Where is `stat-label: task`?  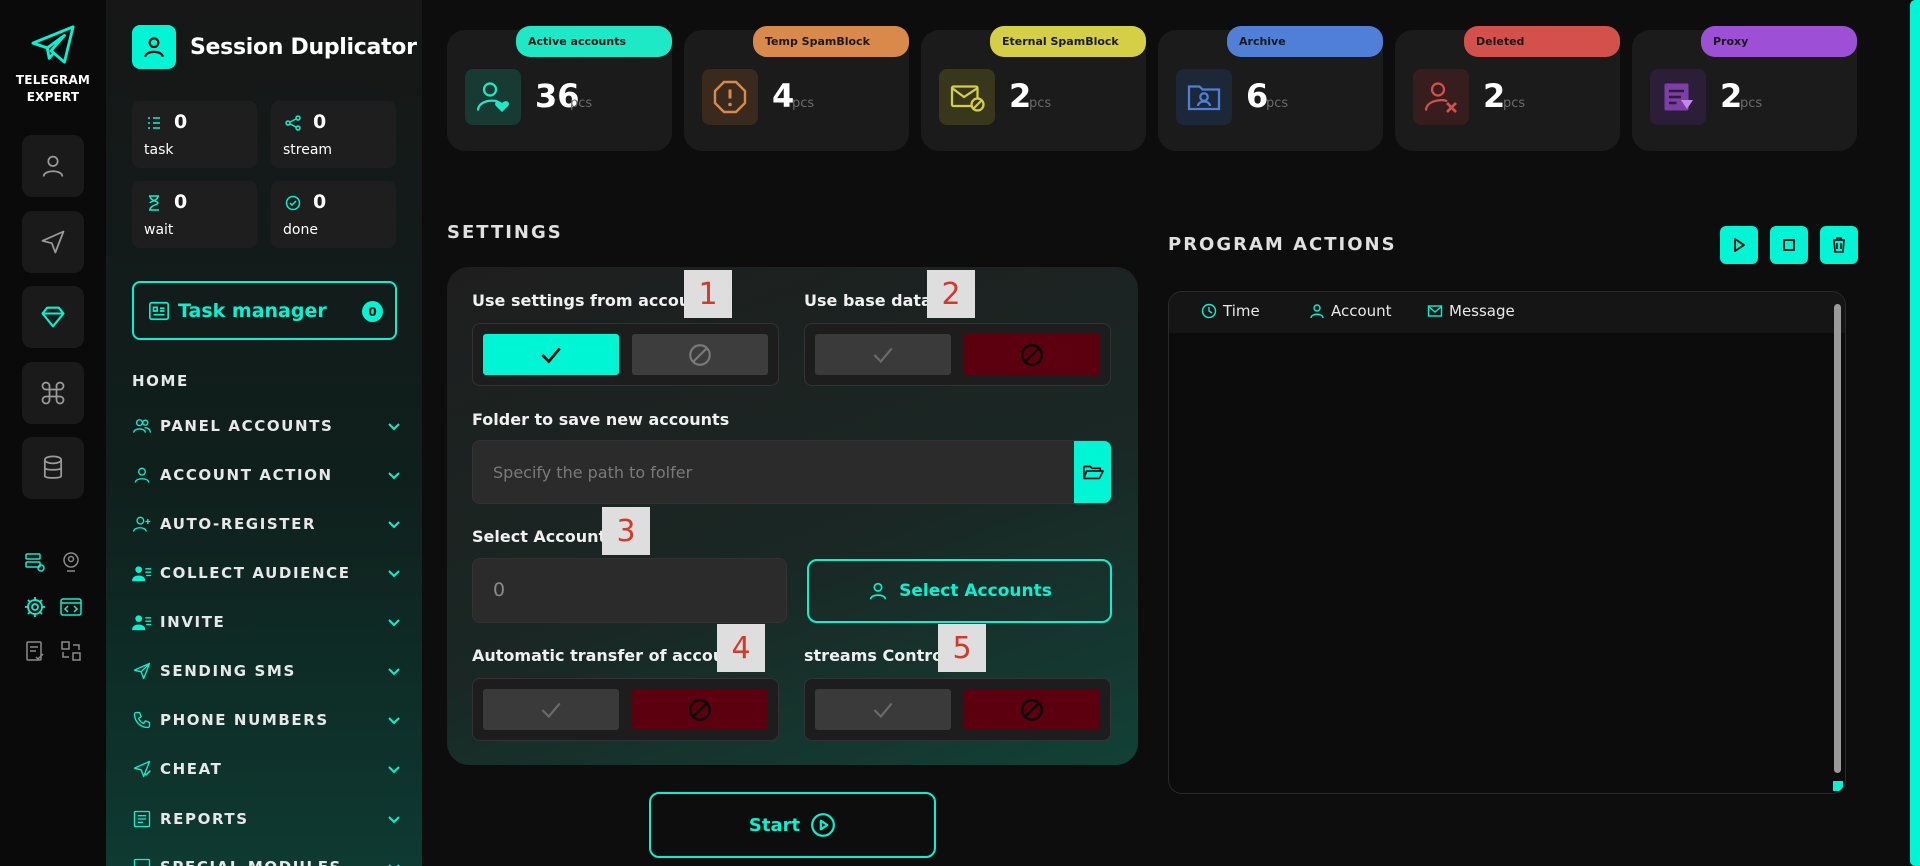 stat-label: task is located at coordinates (159, 150).